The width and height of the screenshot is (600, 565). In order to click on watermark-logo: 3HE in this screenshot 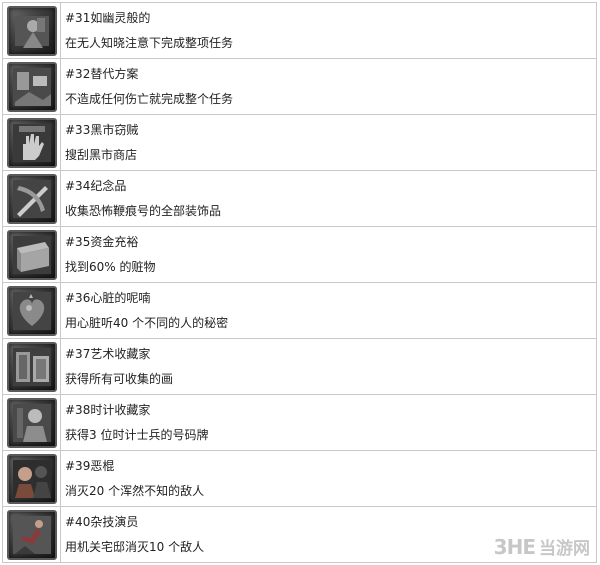, I will do `click(514, 546)`.